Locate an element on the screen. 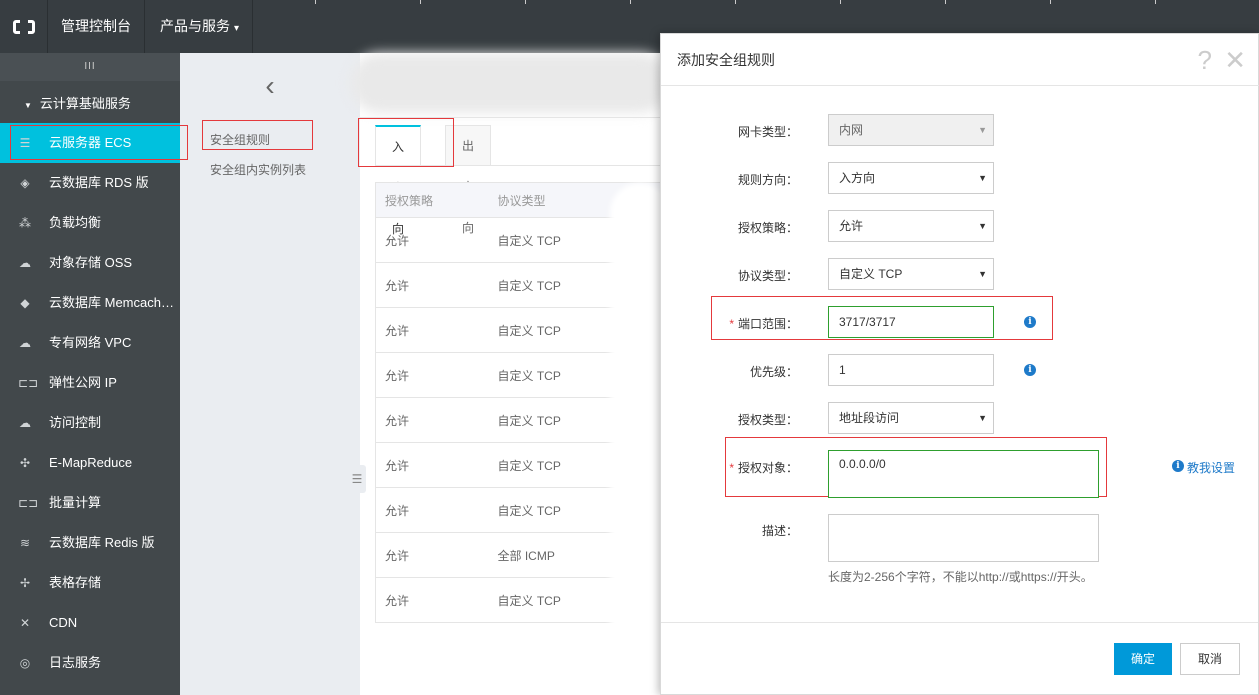 The image size is (1259, 695). sidebar-item-label: 访问控制 is located at coordinates (75, 422).